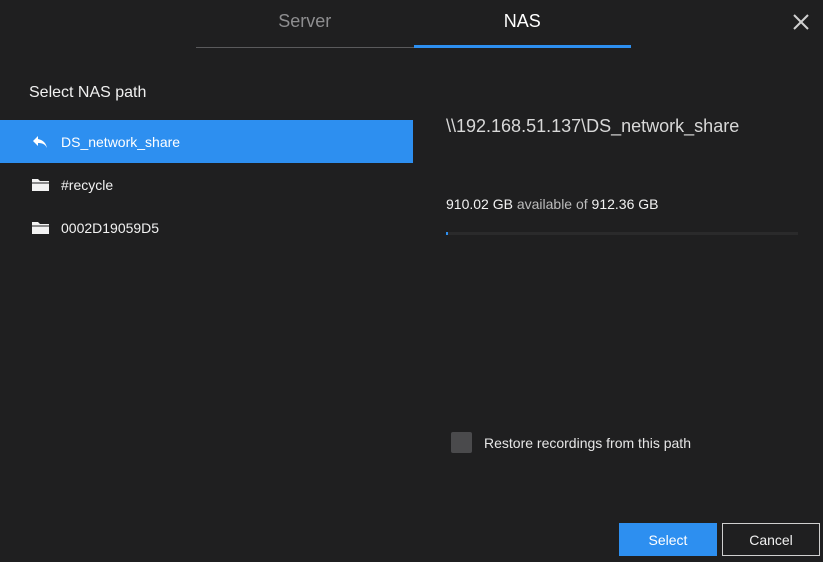 This screenshot has width=823, height=562. I want to click on tab-nas: NAS, so click(522, 24).